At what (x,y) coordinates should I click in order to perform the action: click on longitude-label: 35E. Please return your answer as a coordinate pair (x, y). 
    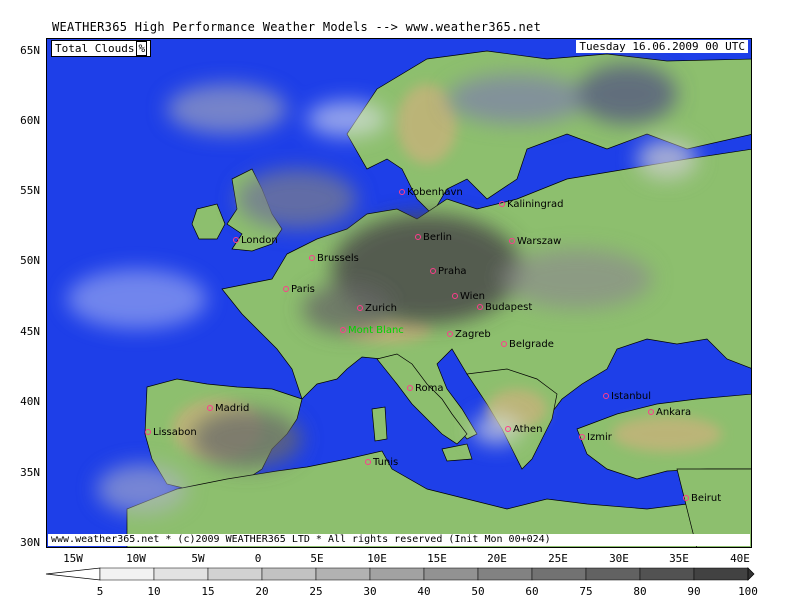
    Looking at the image, I should click on (679, 558).